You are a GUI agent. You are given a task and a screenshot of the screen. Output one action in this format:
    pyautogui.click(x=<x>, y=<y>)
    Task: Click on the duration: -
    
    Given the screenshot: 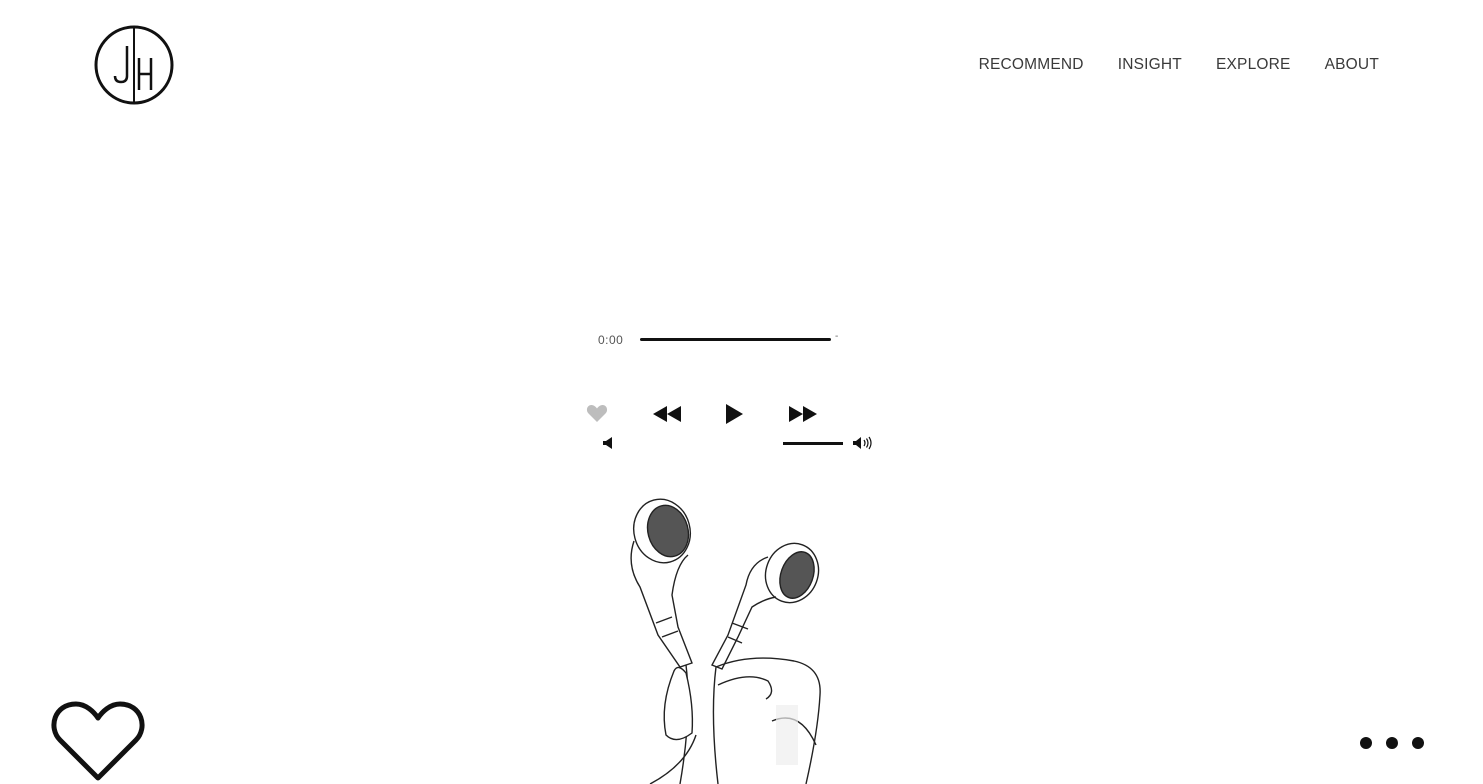 What is the action you would take?
    pyautogui.click(x=837, y=336)
    